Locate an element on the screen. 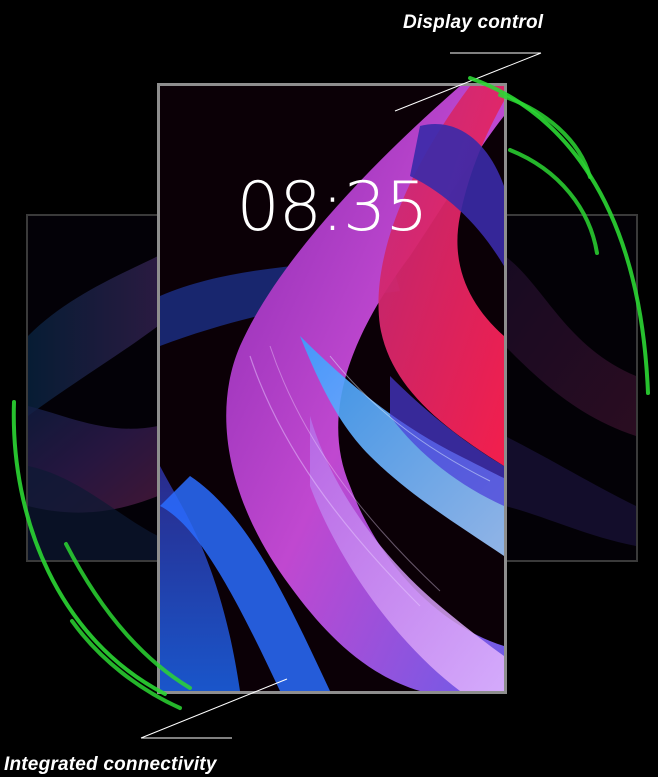 The width and height of the screenshot is (658, 777). clock-time: 08:35 is located at coordinates (332, 207).